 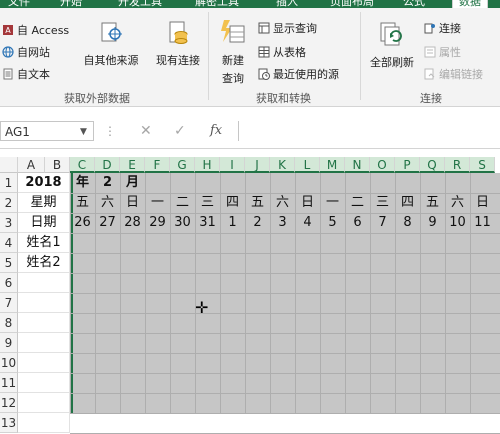 I want to click on tab-file: 文件, so click(x=19, y=4).